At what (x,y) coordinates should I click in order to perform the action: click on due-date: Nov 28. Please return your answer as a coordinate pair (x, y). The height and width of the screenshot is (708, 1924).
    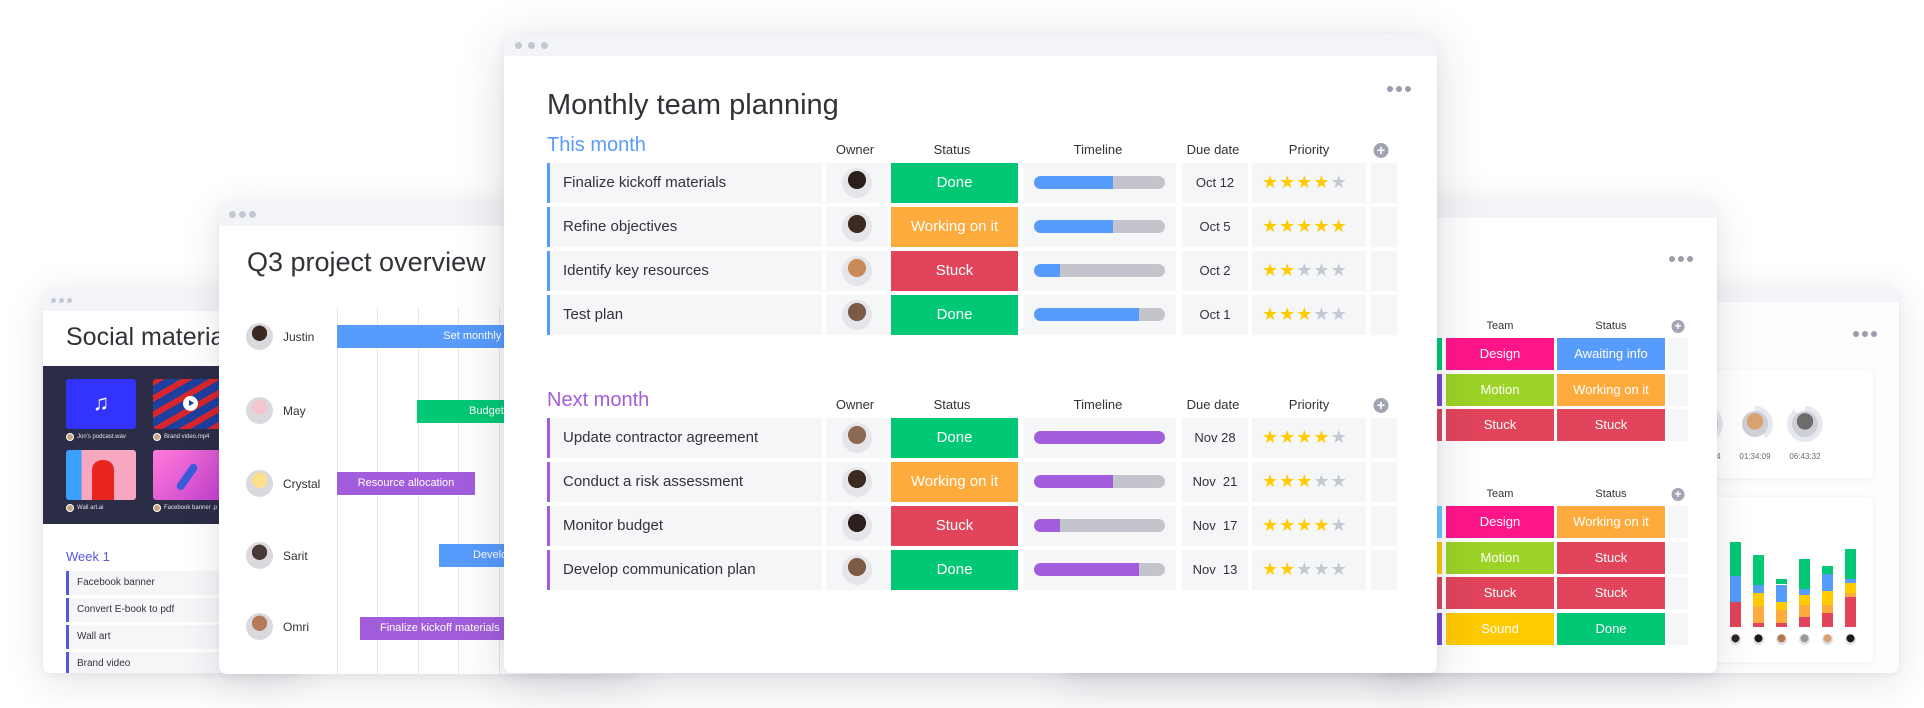
    Looking at the image, I should click on (1215, 438).